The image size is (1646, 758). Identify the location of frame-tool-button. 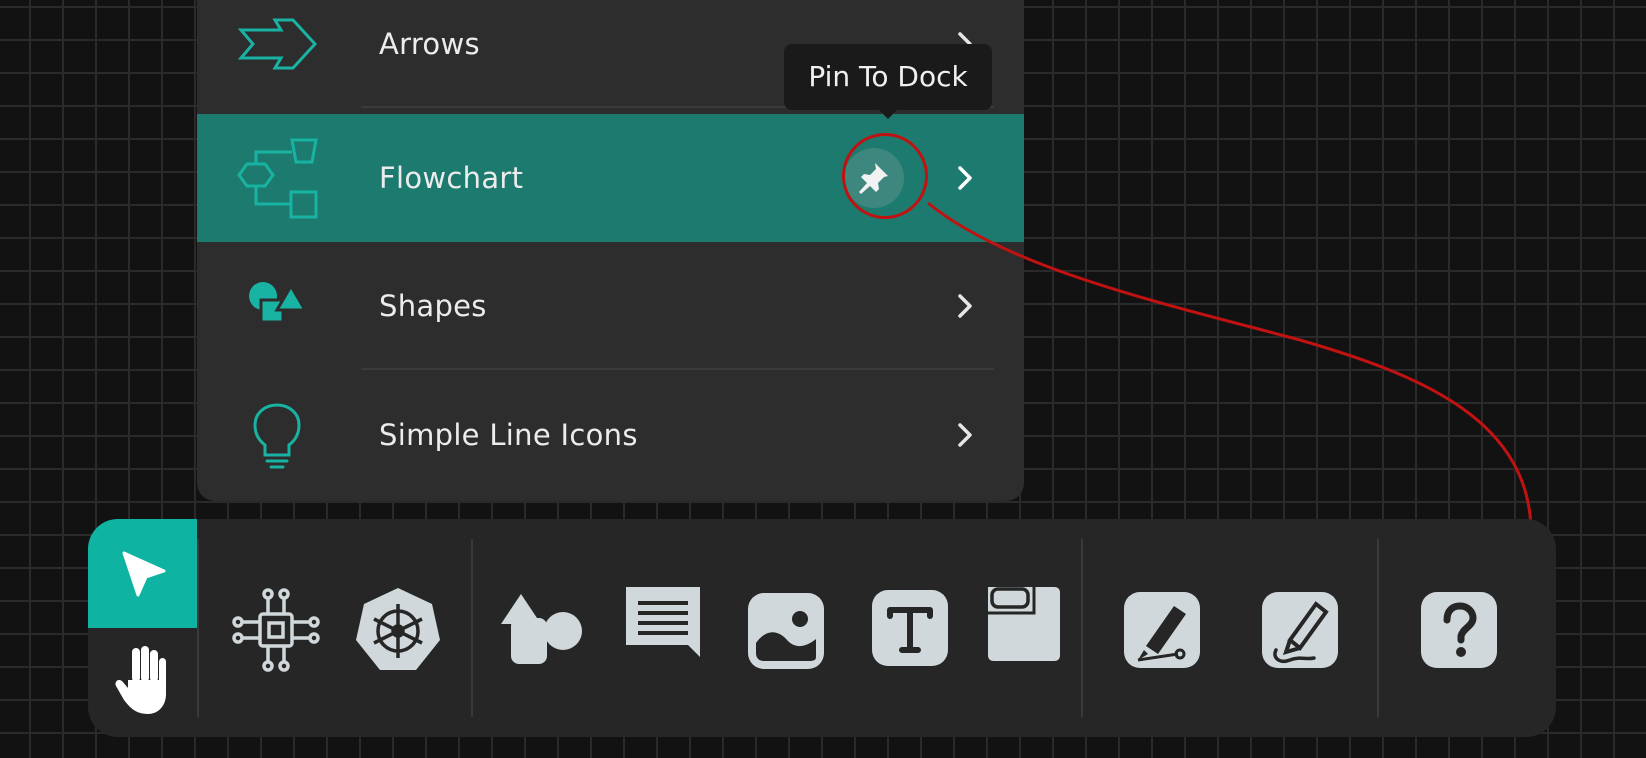
(1024, 625).